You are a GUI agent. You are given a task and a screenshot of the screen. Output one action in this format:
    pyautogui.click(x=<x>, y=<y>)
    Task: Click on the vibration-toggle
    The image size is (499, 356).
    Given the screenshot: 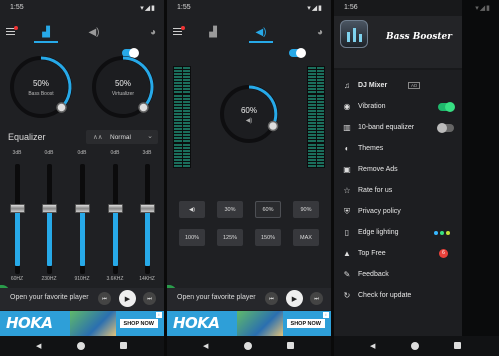 What is the action you would take?
    pyautogui.click(x=446, y=107)
    